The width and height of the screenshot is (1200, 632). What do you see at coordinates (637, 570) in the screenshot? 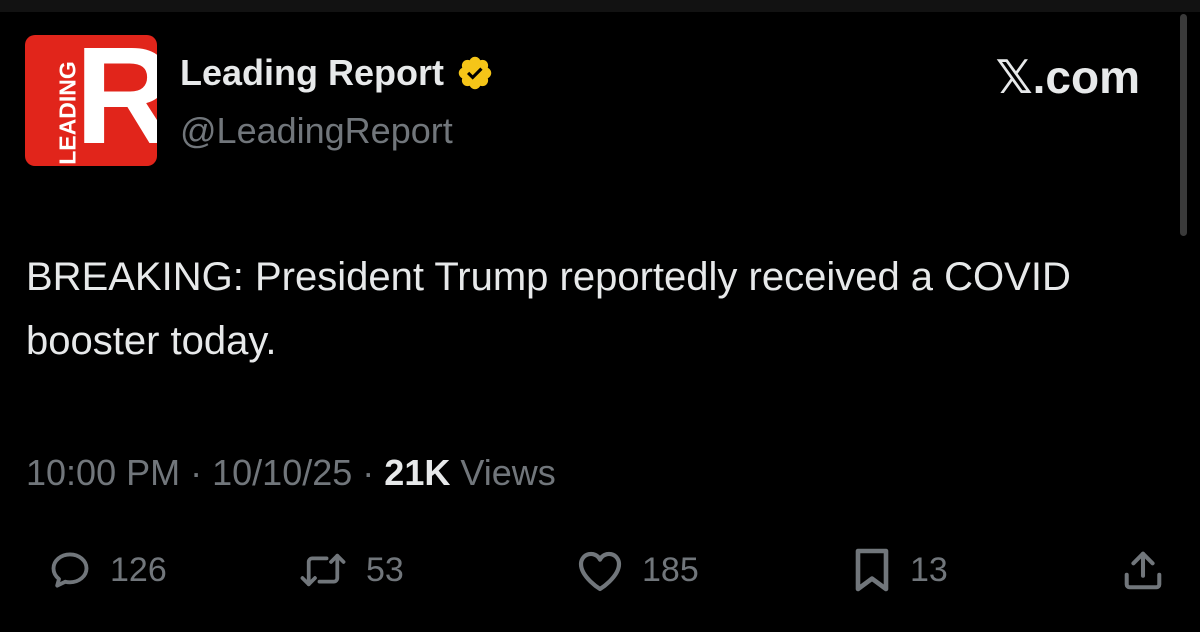
I see `like-button: 185` at bounding box center [637, 570].